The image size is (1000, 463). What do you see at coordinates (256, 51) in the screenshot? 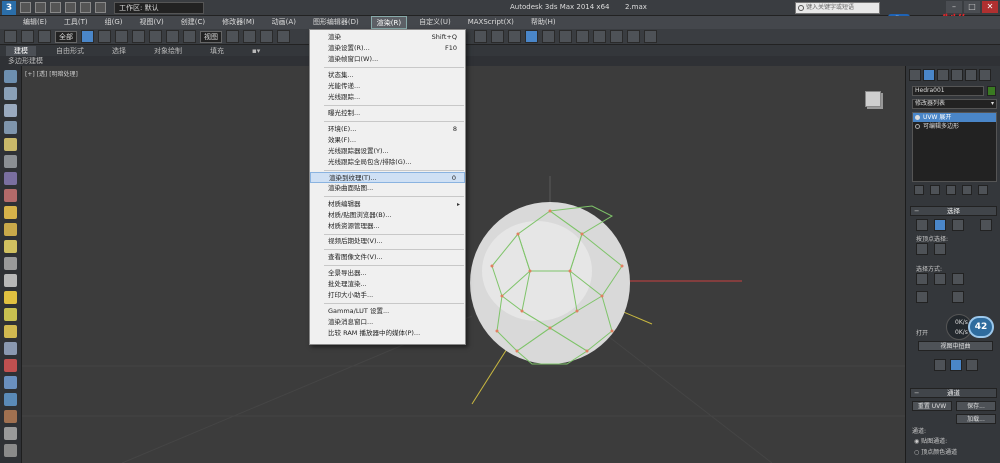
I see `ribbon-options-icon: ▪▾` at bounding box center [256, 51].